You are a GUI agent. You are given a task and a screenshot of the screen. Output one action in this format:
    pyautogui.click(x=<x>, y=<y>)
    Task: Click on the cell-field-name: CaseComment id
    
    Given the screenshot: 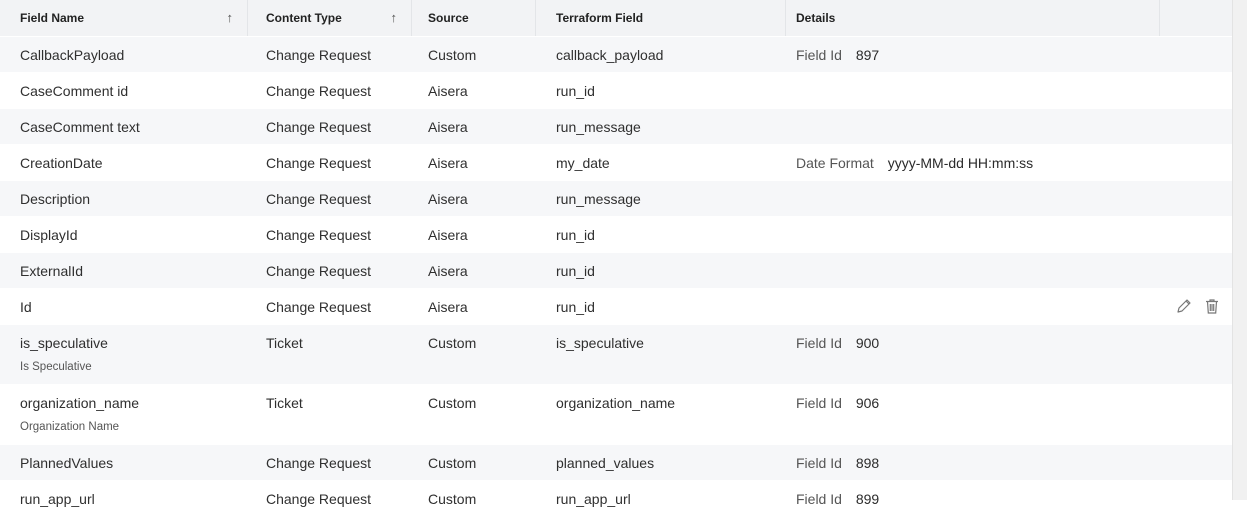 What is the action you would take?
    pyautogui.click(x=124, y=90)
    